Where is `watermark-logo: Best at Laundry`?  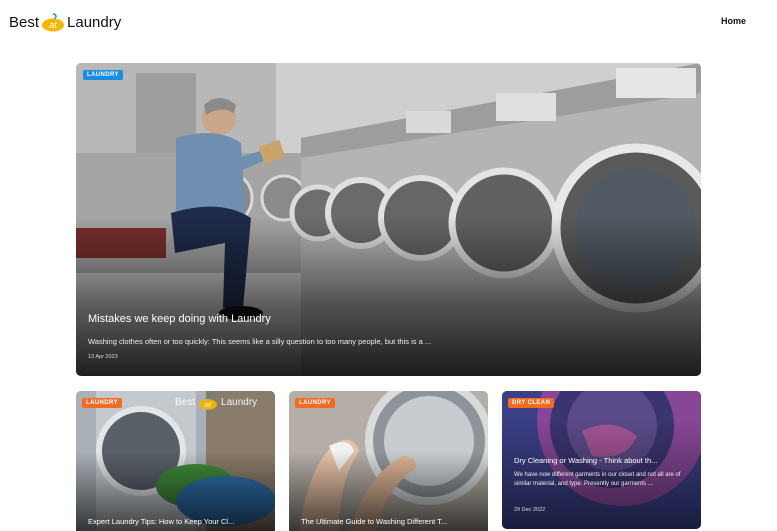 watermark-logo: Best at Laundry is located at coordinates (216, 402).